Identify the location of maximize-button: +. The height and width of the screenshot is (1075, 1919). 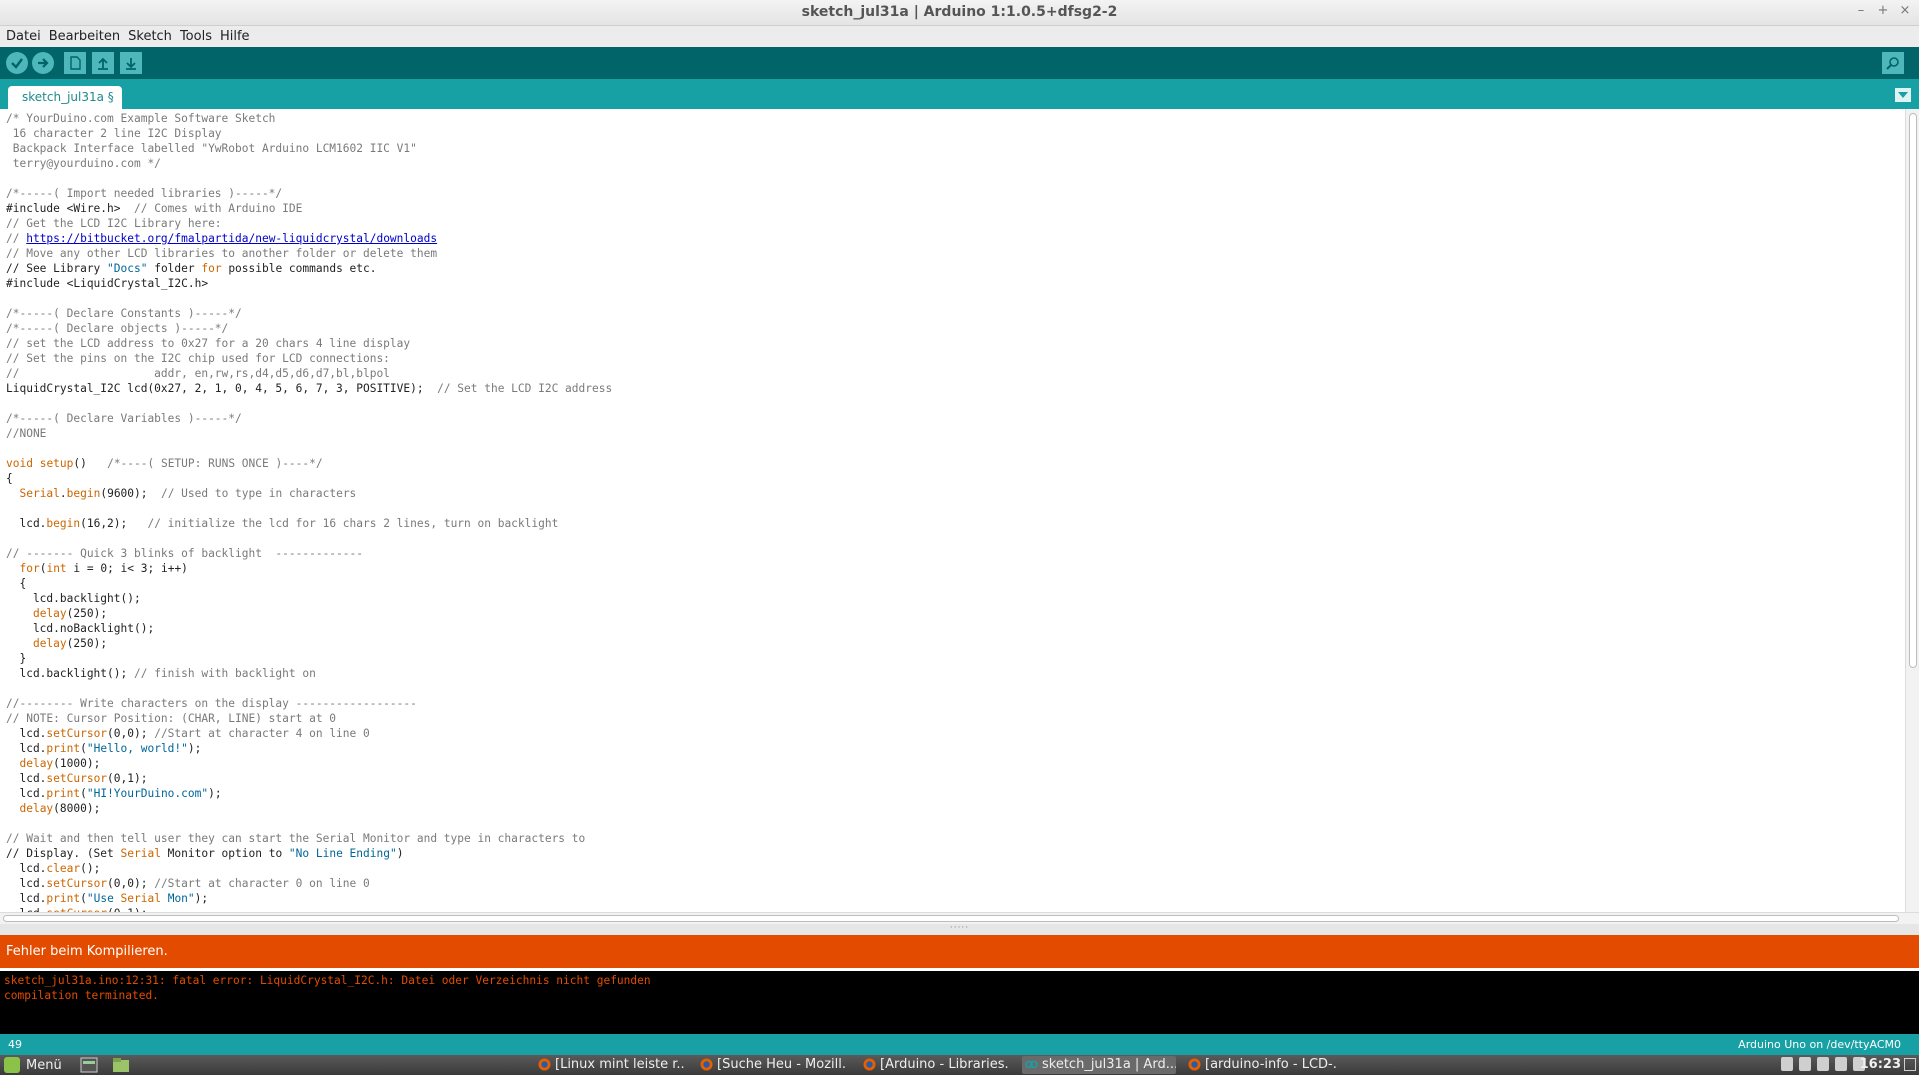
(1883, 11).